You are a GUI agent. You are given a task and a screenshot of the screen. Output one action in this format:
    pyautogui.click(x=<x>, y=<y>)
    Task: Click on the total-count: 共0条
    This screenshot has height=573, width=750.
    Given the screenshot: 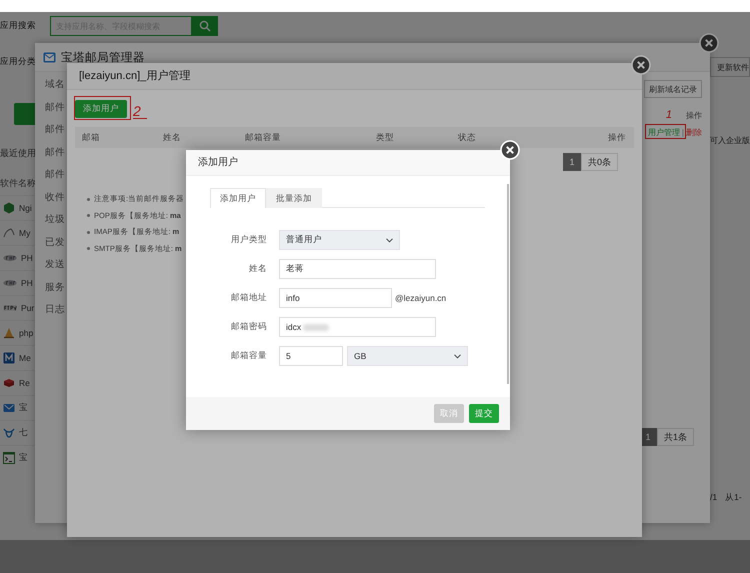 What is the action you would take?
    pyautogui.click(x=599, y=162)
    